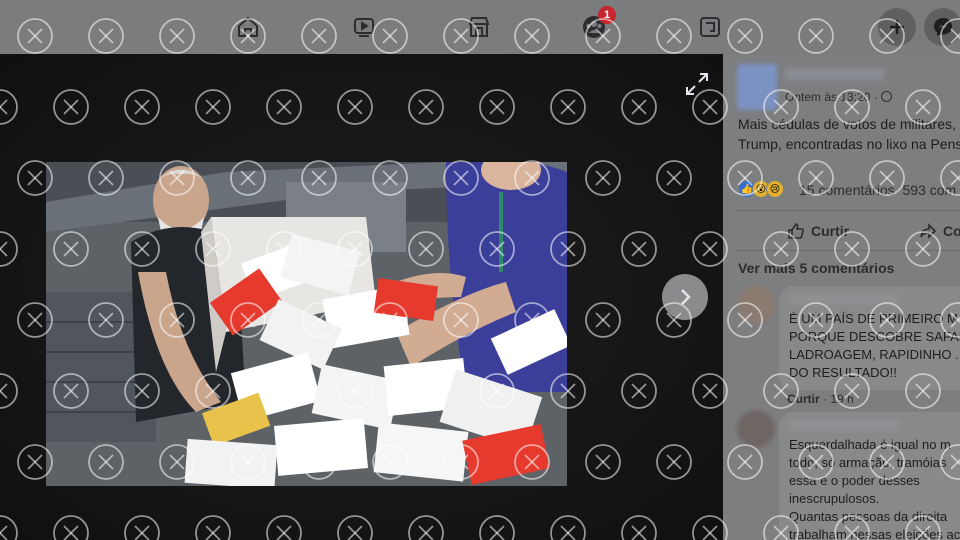  Describe the element at coordinates (841, 399) in the screenshot. I see `comment-time: 19 h` at that location.